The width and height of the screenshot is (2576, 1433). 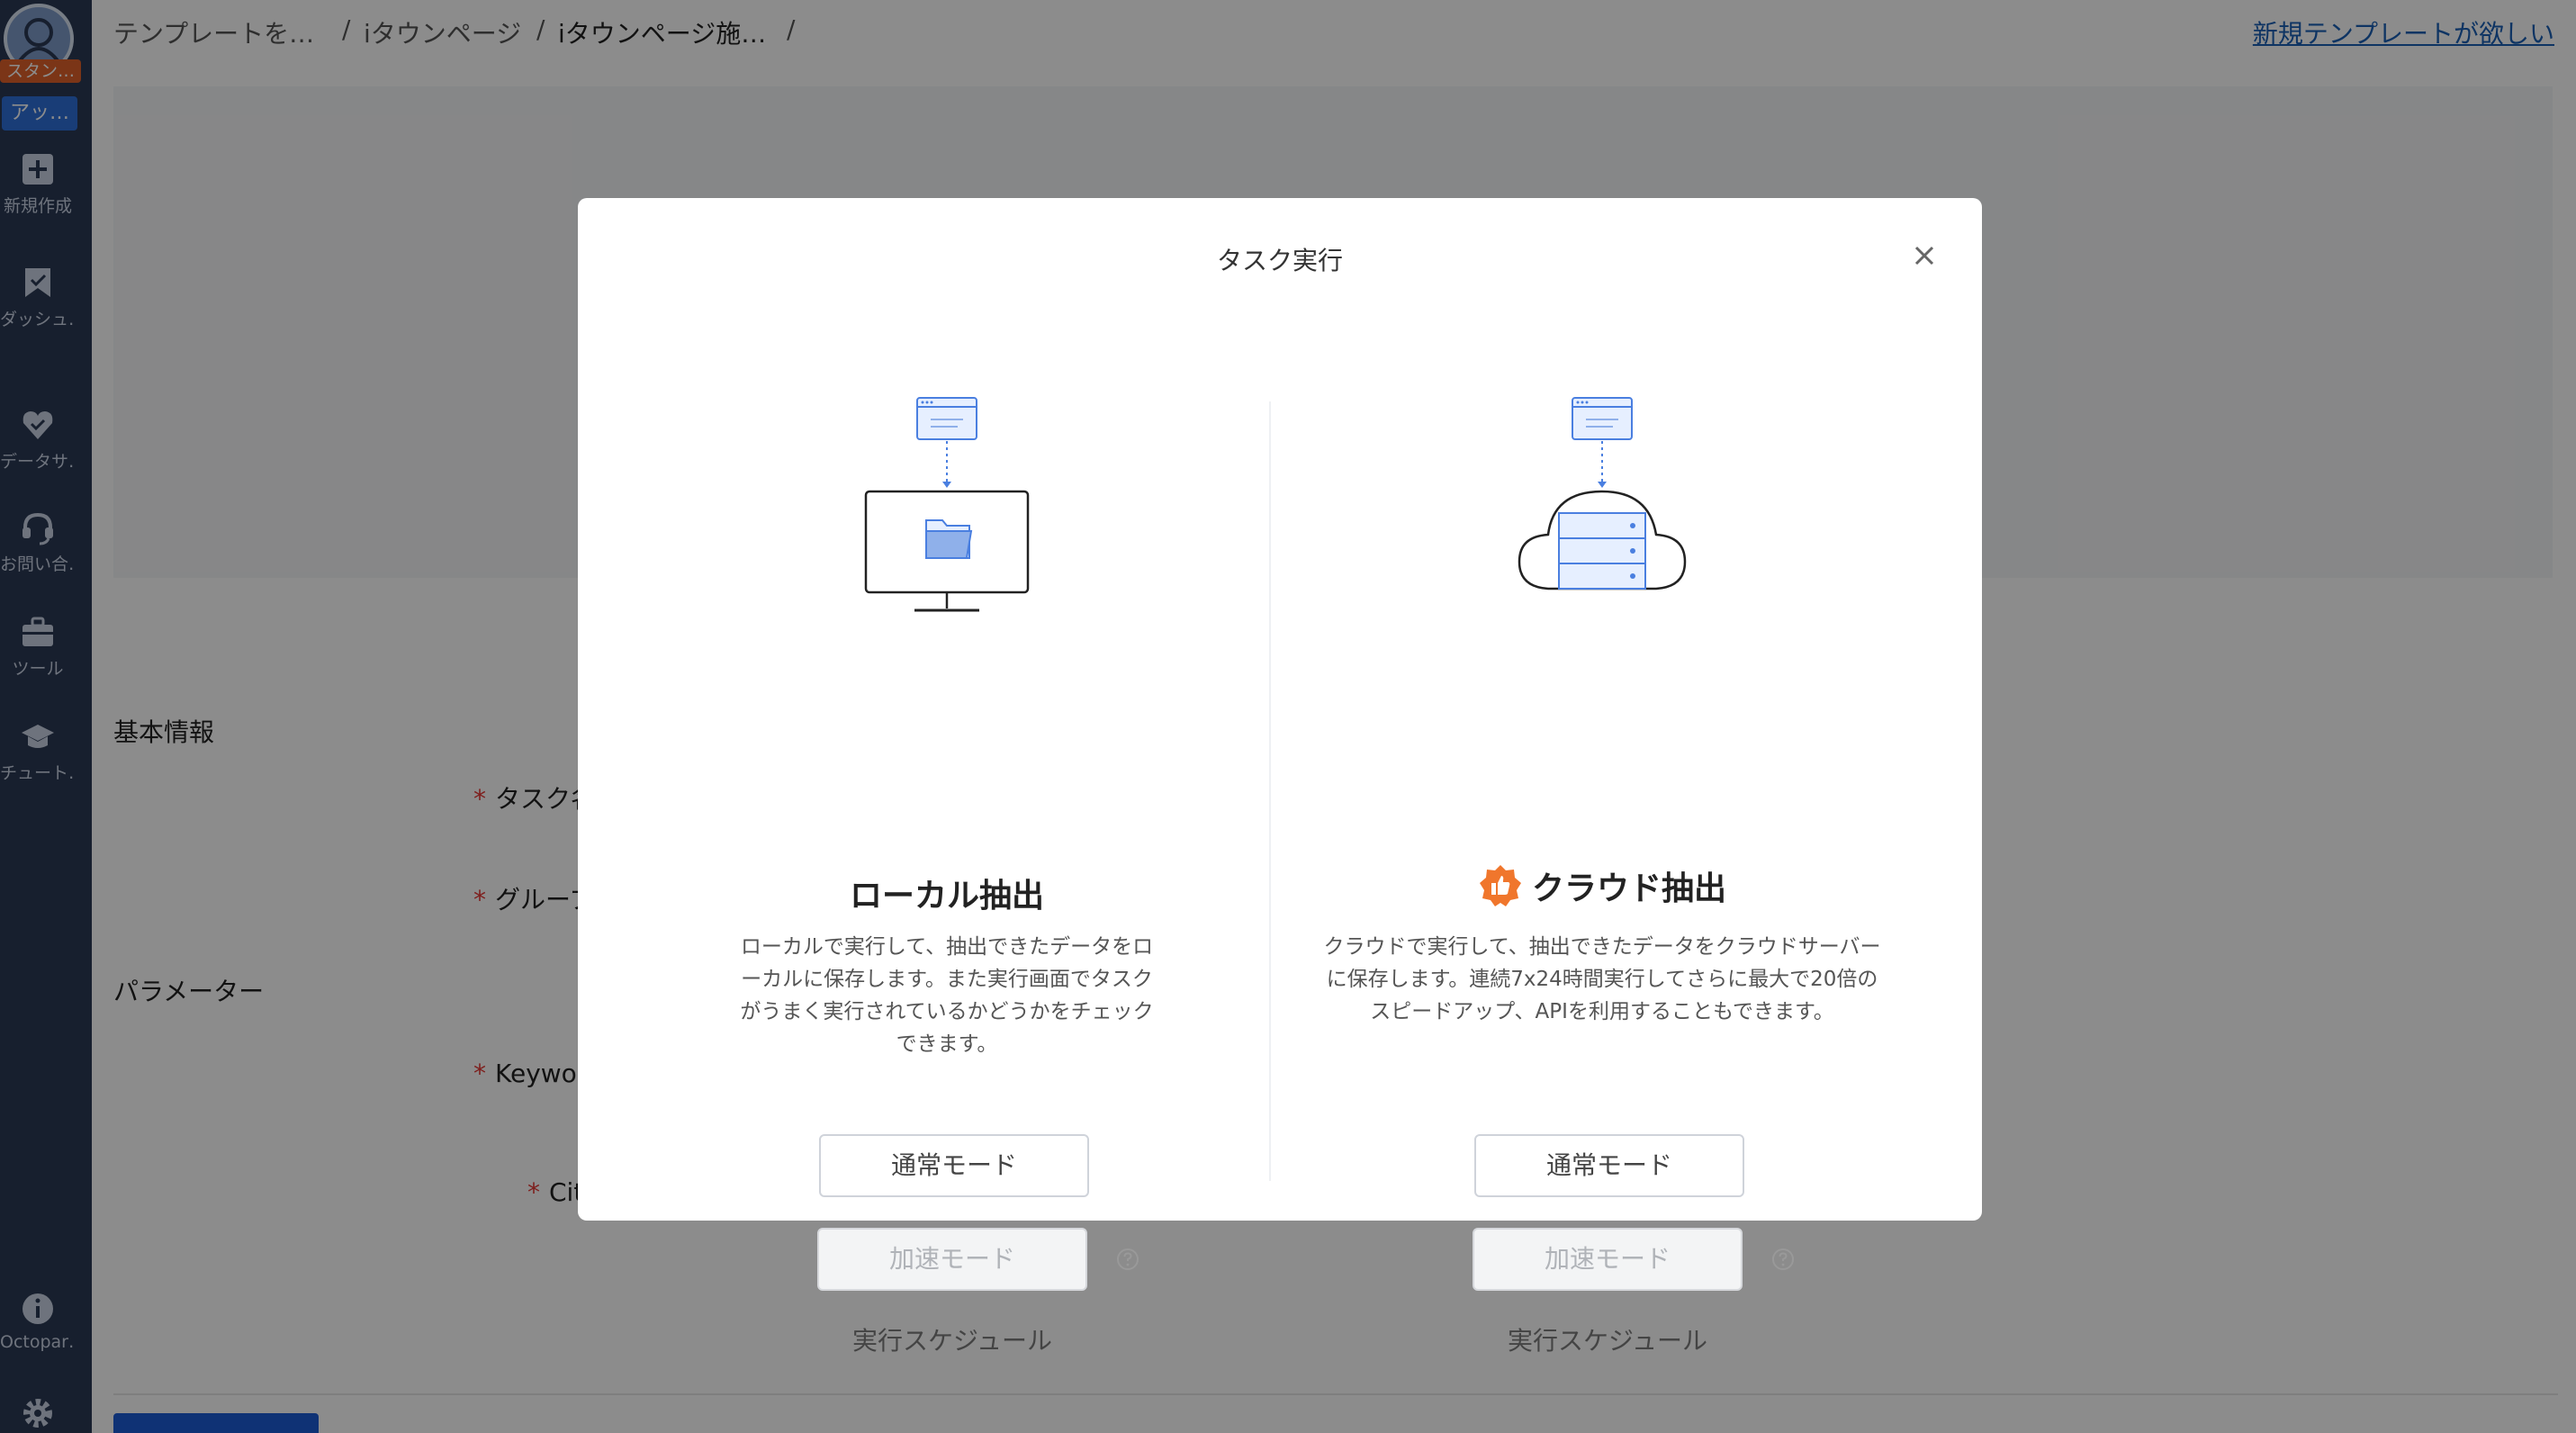 What do you see at coordinates (1602, 493) in the screenshot?
I see `cloud-server-illustration` at bounding box center [1602, 493].